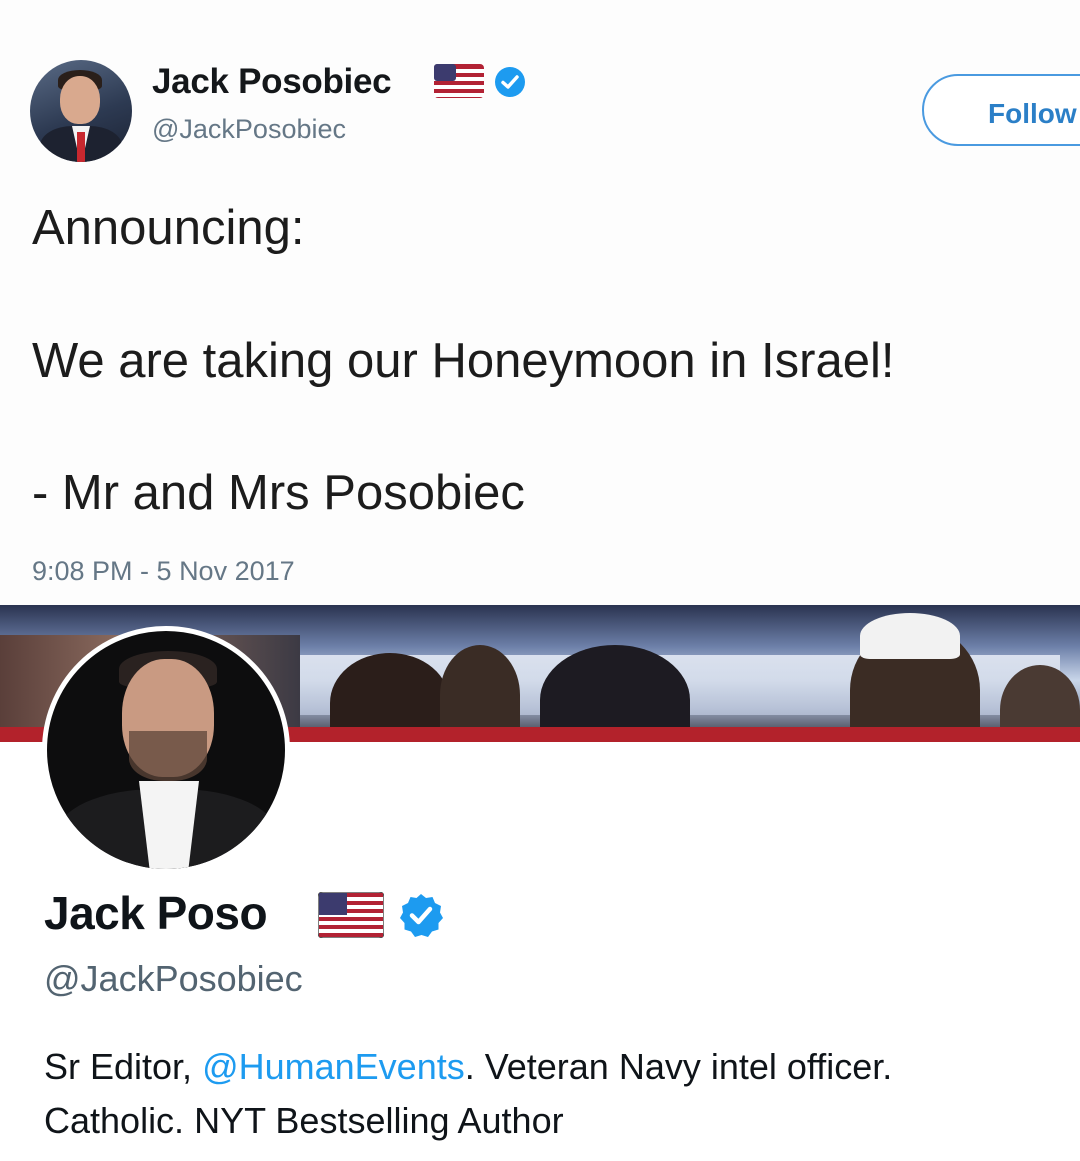  What do you see at coordinates (304, 1120) in the screenshot?
I see `bio-text: Catholic. NYT Bestselling Author` at bounding box center [304, 1120].